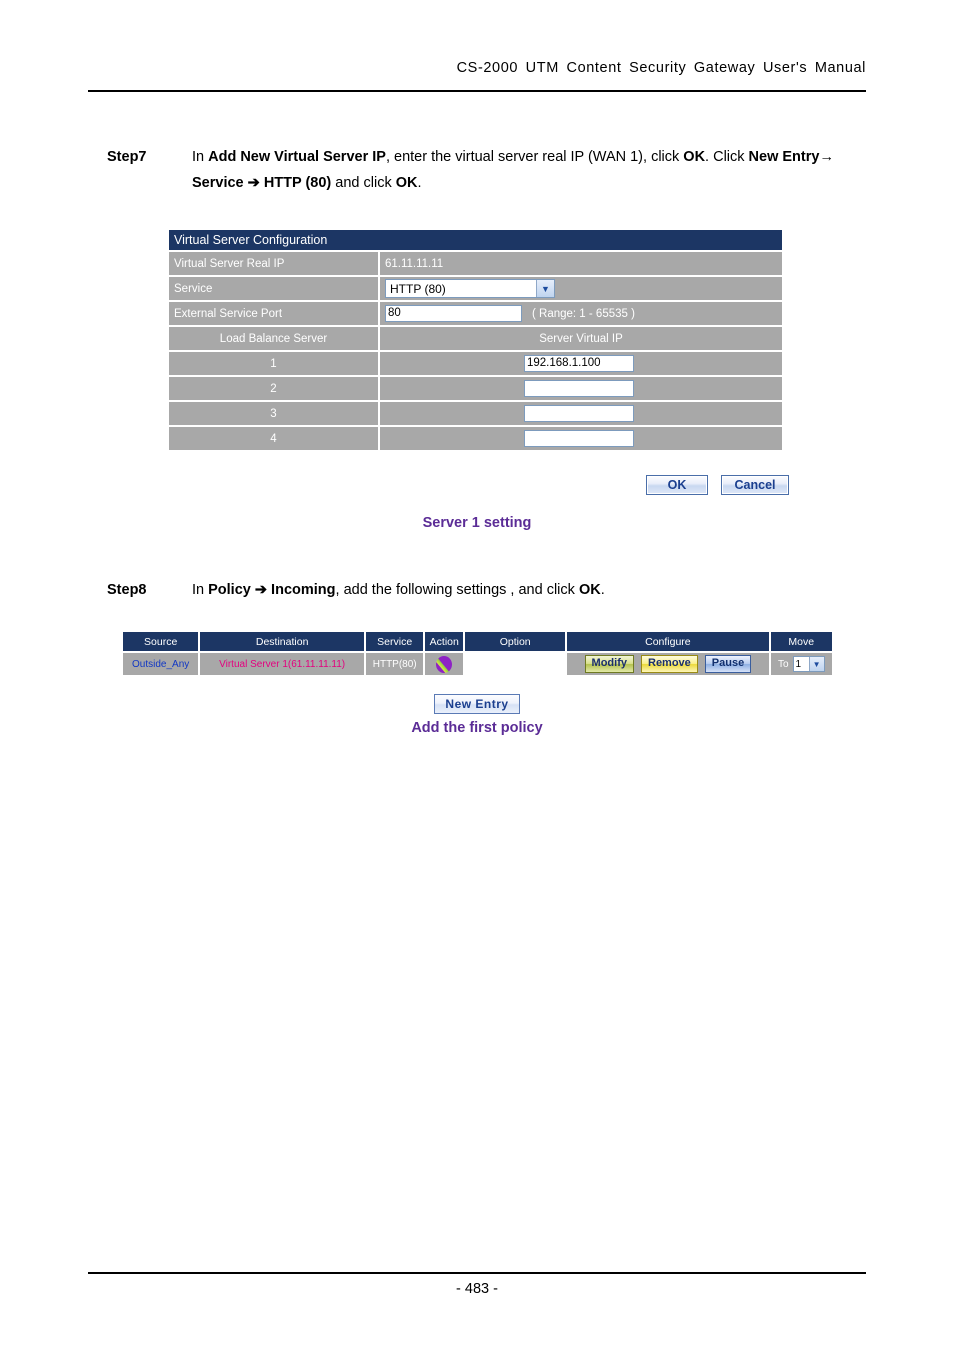 This screenshot has height=1350, width=954. What do you see at coordinates (273, 363) in the screenshot?
I see `vs-server-index-1: 1` at bounding box center [273, 363].